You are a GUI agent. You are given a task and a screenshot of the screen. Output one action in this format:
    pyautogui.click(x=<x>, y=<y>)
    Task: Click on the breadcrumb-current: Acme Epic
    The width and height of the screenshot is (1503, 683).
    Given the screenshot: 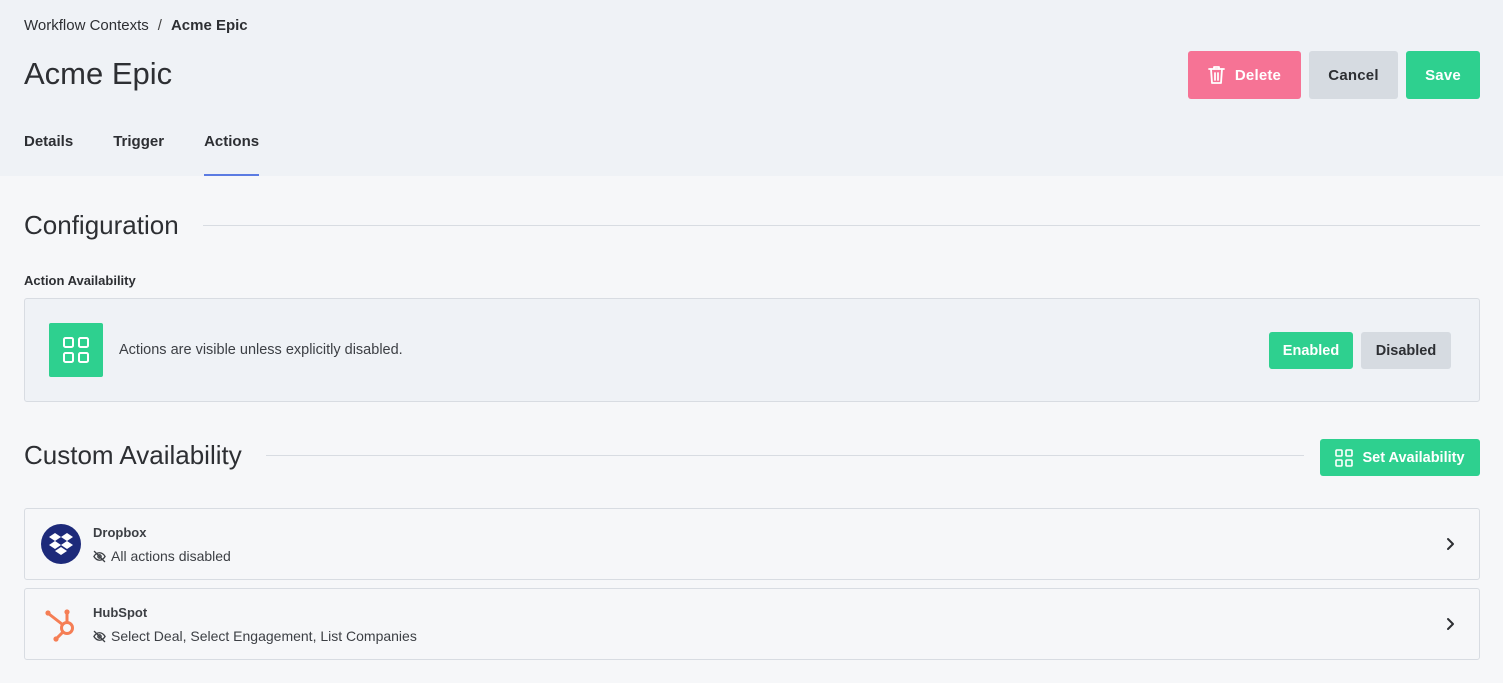 What is the action you would take?
    pyautogui.click(x=209, y=25)
    